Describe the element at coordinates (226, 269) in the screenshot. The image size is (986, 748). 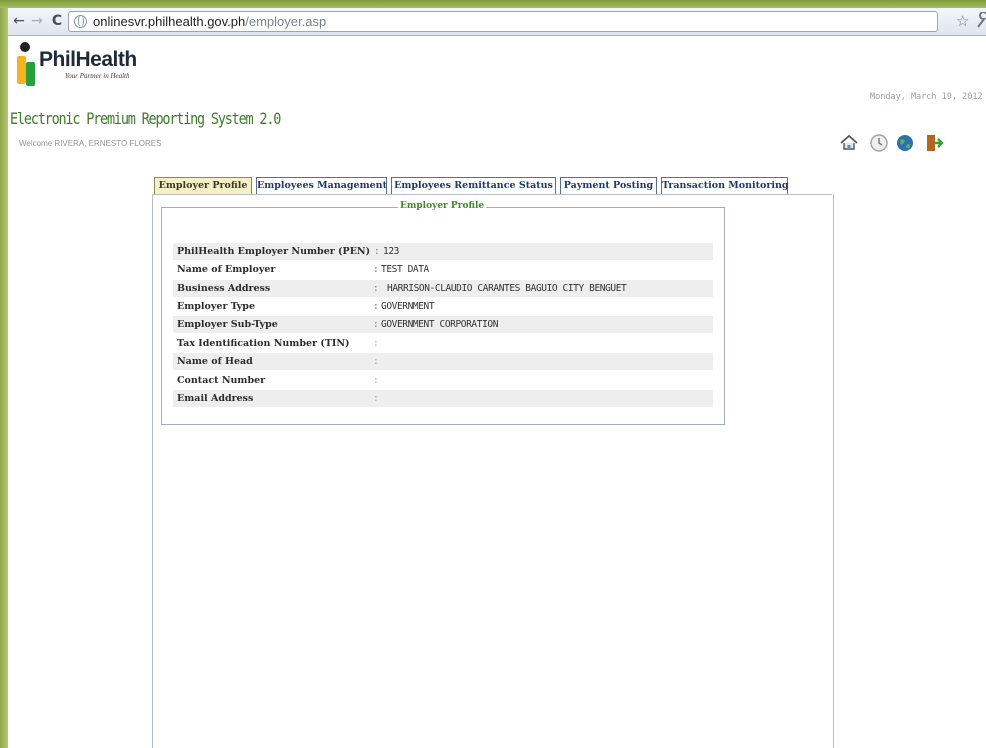
I see `row-label: Name of Employer` at that location.